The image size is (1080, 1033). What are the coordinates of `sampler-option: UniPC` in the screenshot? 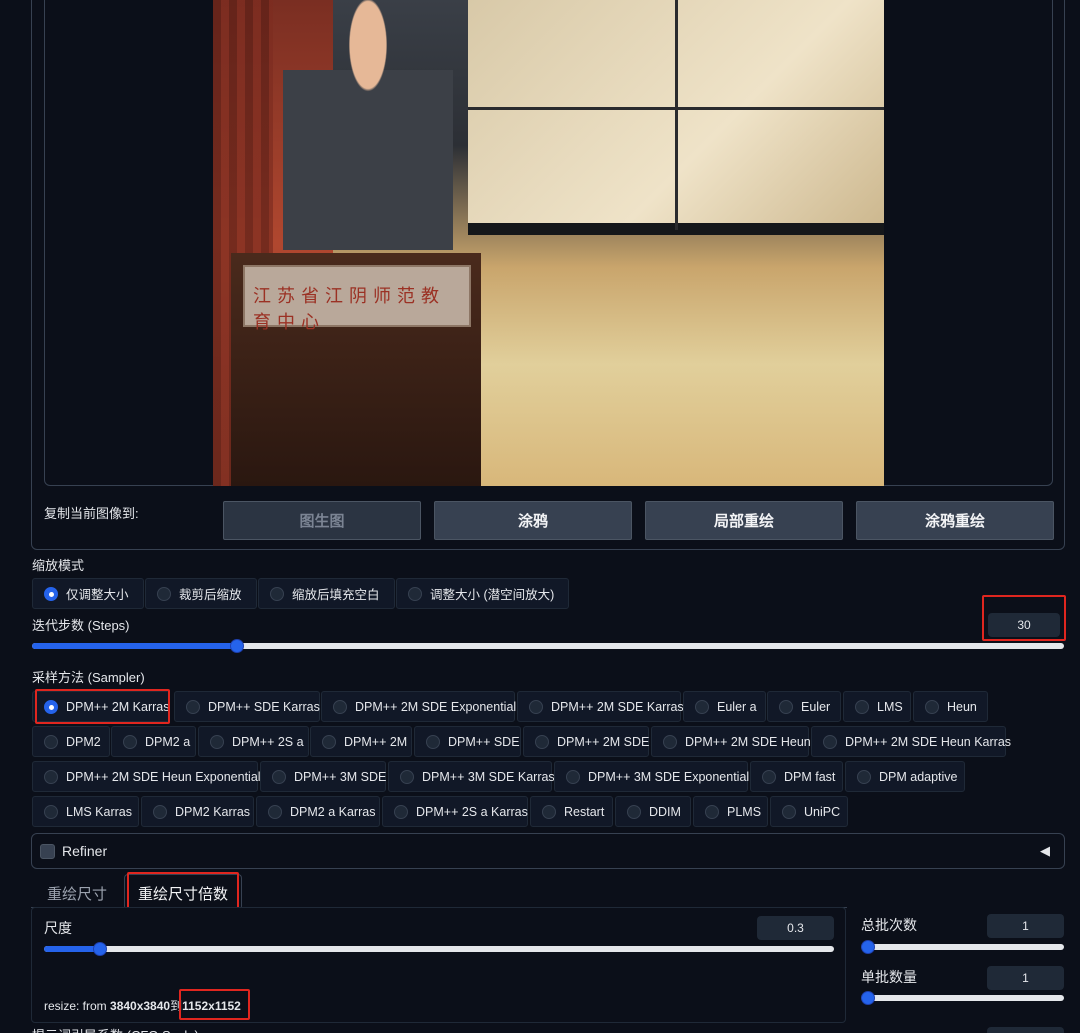 It's located at (809, 811).